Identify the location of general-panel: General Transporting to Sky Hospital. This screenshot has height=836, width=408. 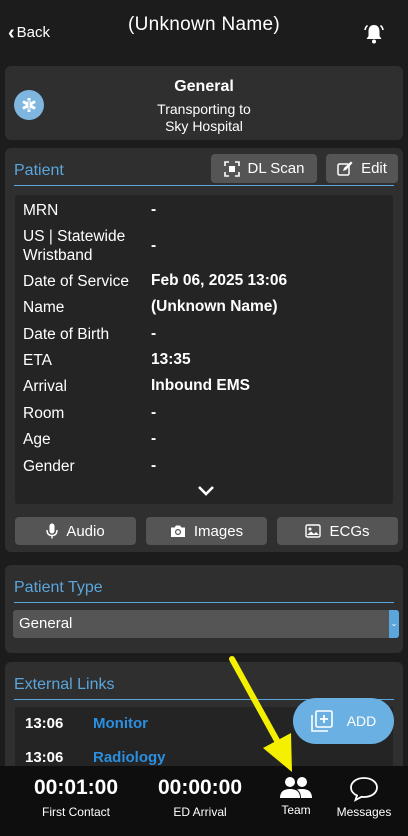
(204, 103).